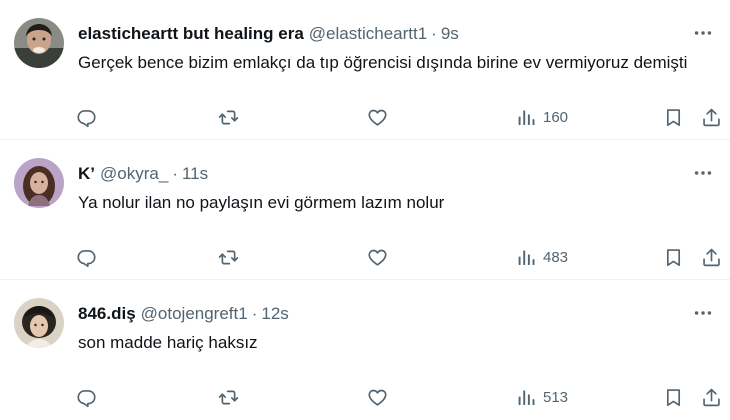  What do you see at coordinates (86, 174) in the screenshot?
I see `display-name: K’` at bounding box center [86, 174].